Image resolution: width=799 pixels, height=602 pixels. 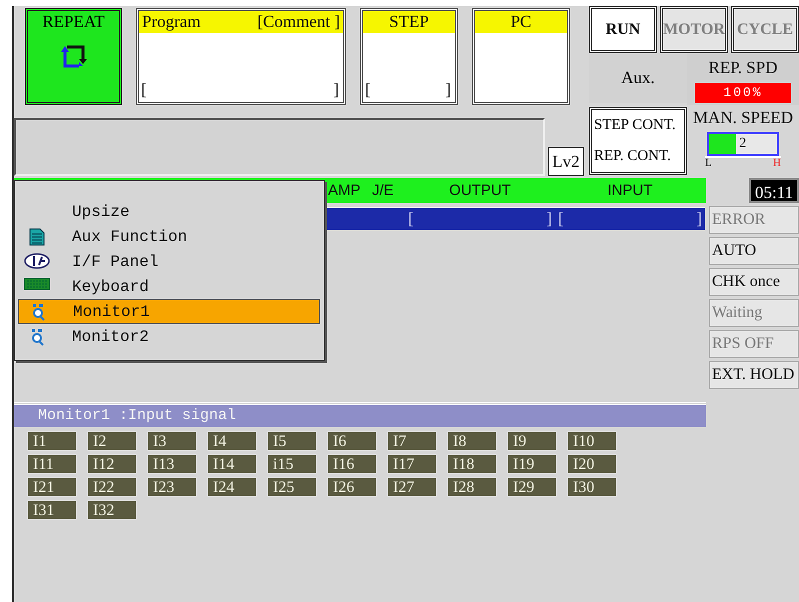 I want to click on high-label: H, so click(x=777, y=163).